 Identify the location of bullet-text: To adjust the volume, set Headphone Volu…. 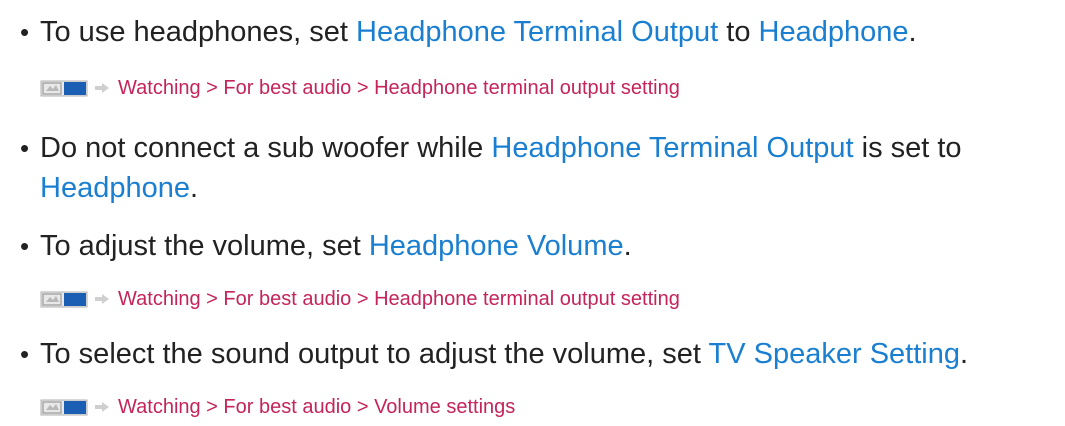
(545, 246).